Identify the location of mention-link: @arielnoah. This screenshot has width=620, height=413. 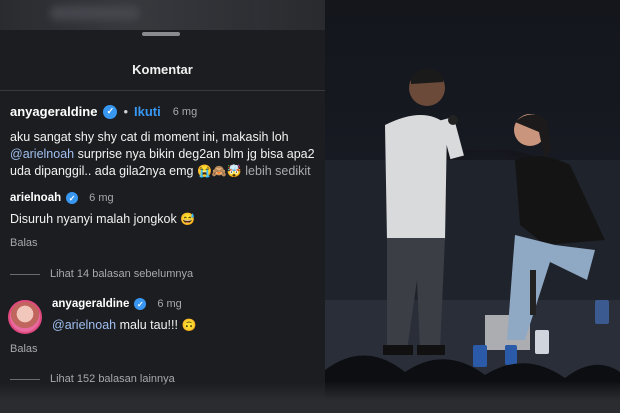
(42, 154).